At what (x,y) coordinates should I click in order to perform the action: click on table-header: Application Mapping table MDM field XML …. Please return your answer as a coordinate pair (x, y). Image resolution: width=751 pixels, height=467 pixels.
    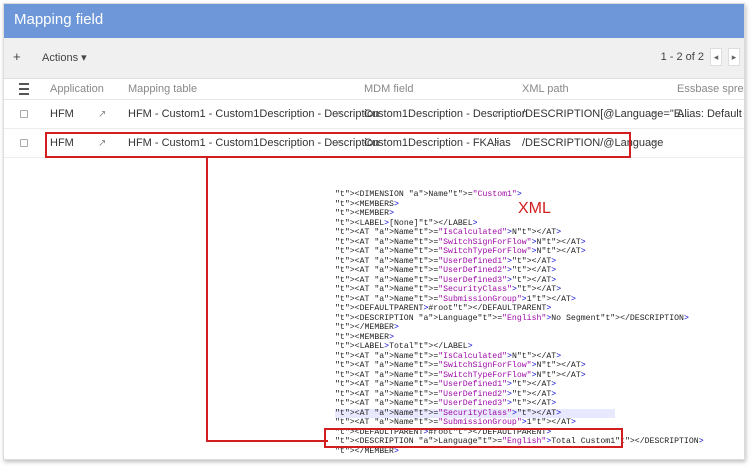
    Looking at the image, I should click on (374, 89).